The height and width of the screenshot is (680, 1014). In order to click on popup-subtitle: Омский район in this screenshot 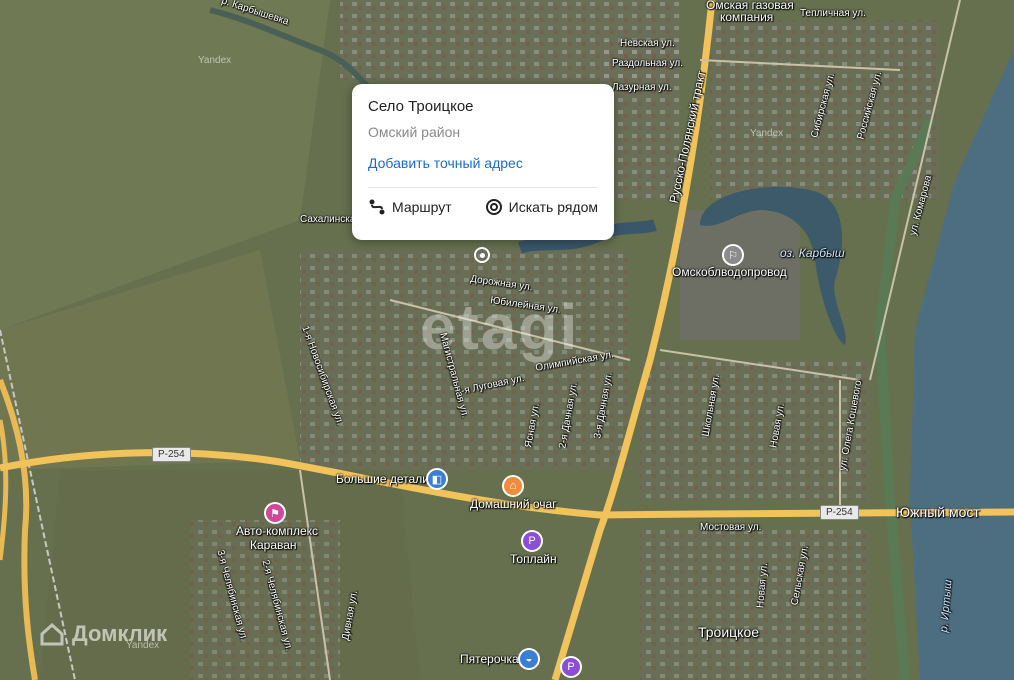, I will do `click(414, 132)`.